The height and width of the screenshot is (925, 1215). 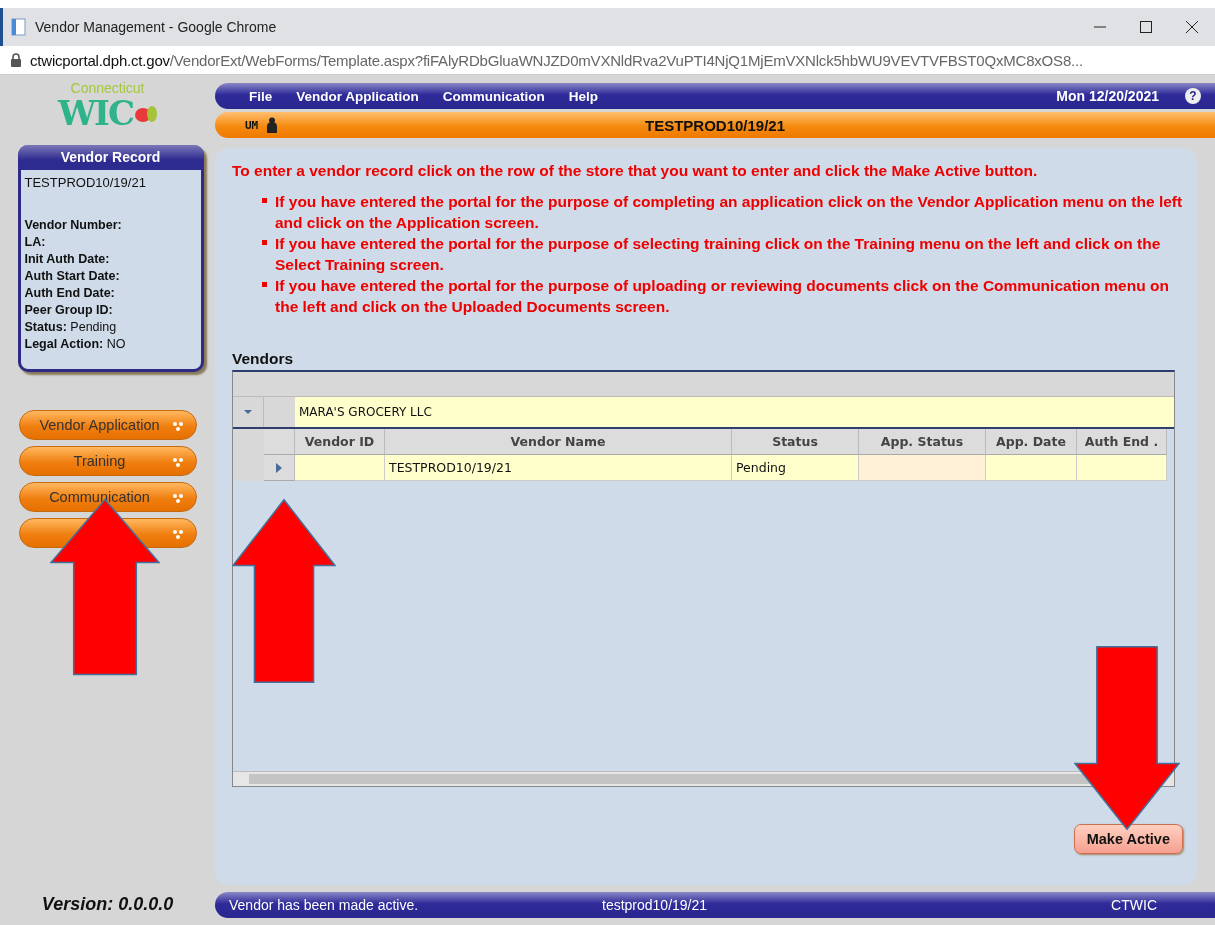 I want to click on record-field: LA:, so click(x=110, y=242).